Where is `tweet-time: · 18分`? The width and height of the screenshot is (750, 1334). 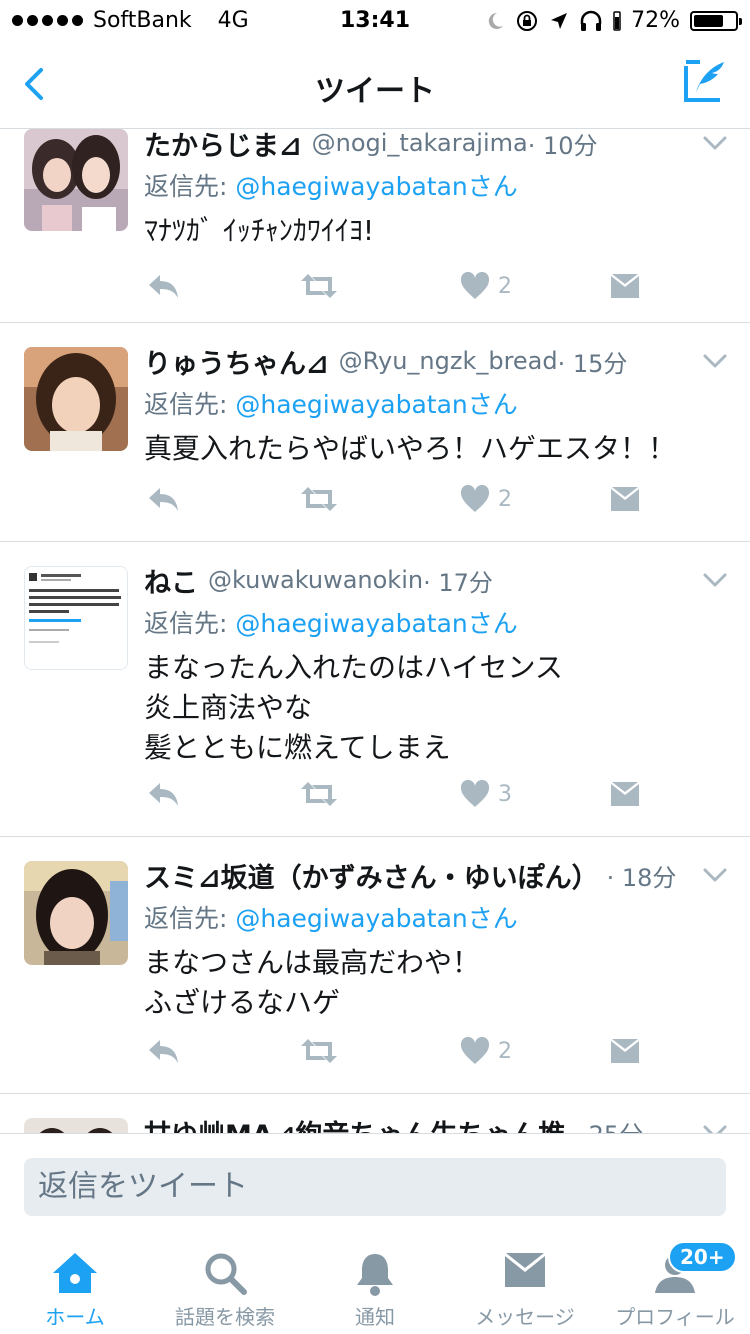
tweet-time: · 18分 is located at coordinates (641, 877).